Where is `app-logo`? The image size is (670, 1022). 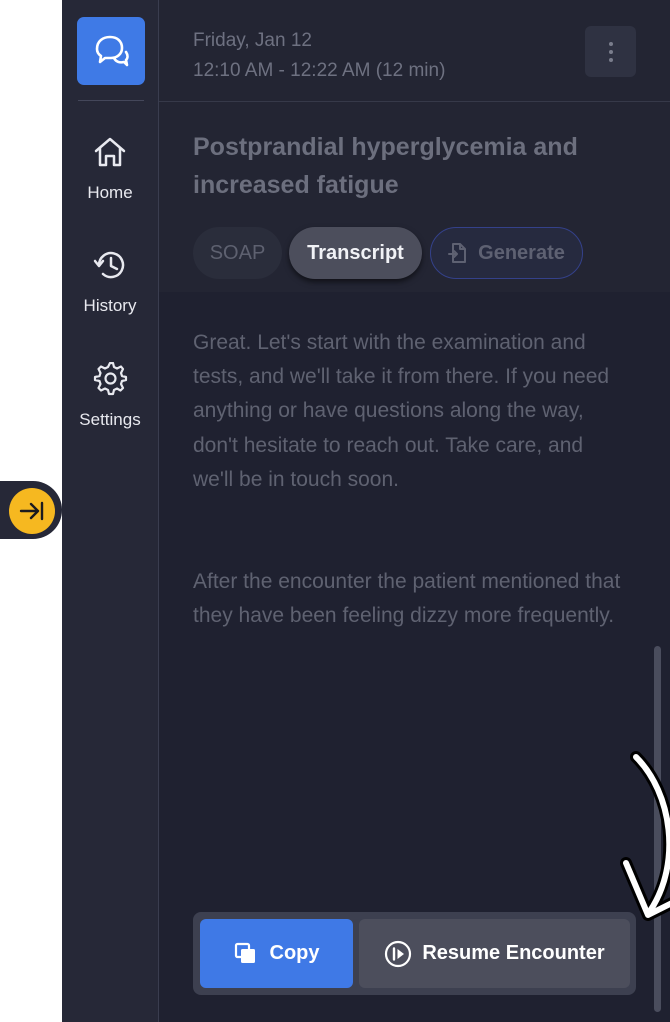
app-logo is located at coordinates (111, 51).